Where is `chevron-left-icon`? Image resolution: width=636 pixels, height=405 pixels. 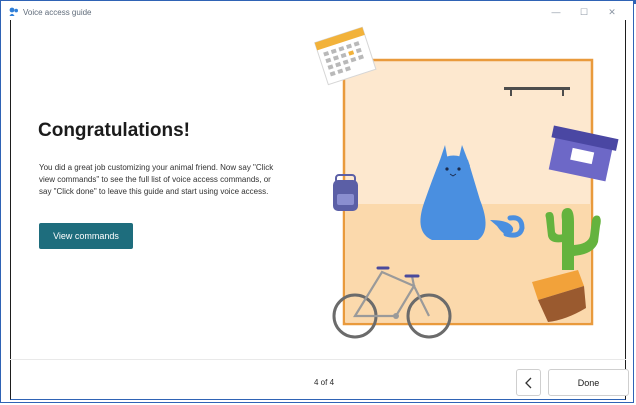
chevron-left-icon is located at coordinates (527, 382).